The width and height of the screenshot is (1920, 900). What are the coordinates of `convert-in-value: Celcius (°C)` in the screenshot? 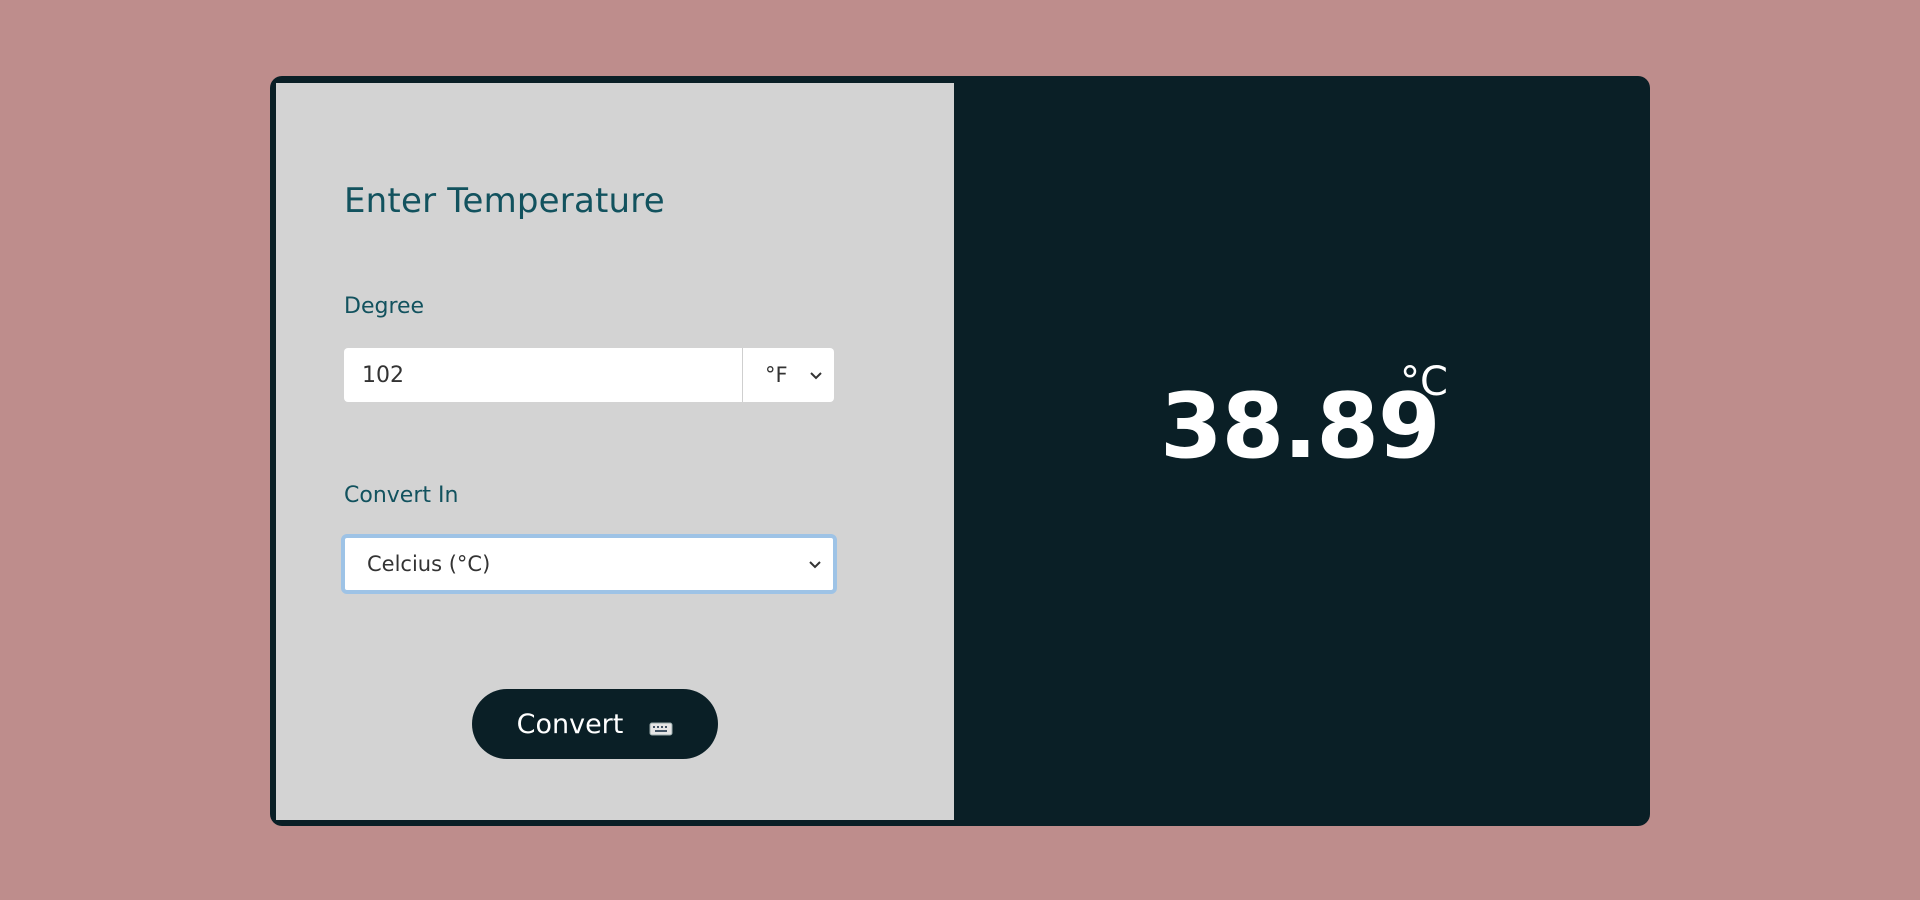 It's located at (429, 564).